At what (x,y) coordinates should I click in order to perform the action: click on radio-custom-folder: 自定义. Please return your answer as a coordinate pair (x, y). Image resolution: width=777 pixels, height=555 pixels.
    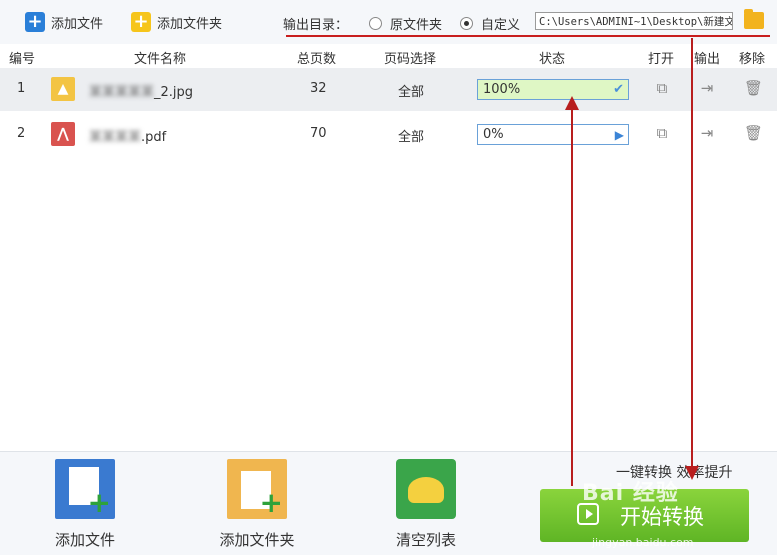
    Looking at the image, I should click on (490, 23).